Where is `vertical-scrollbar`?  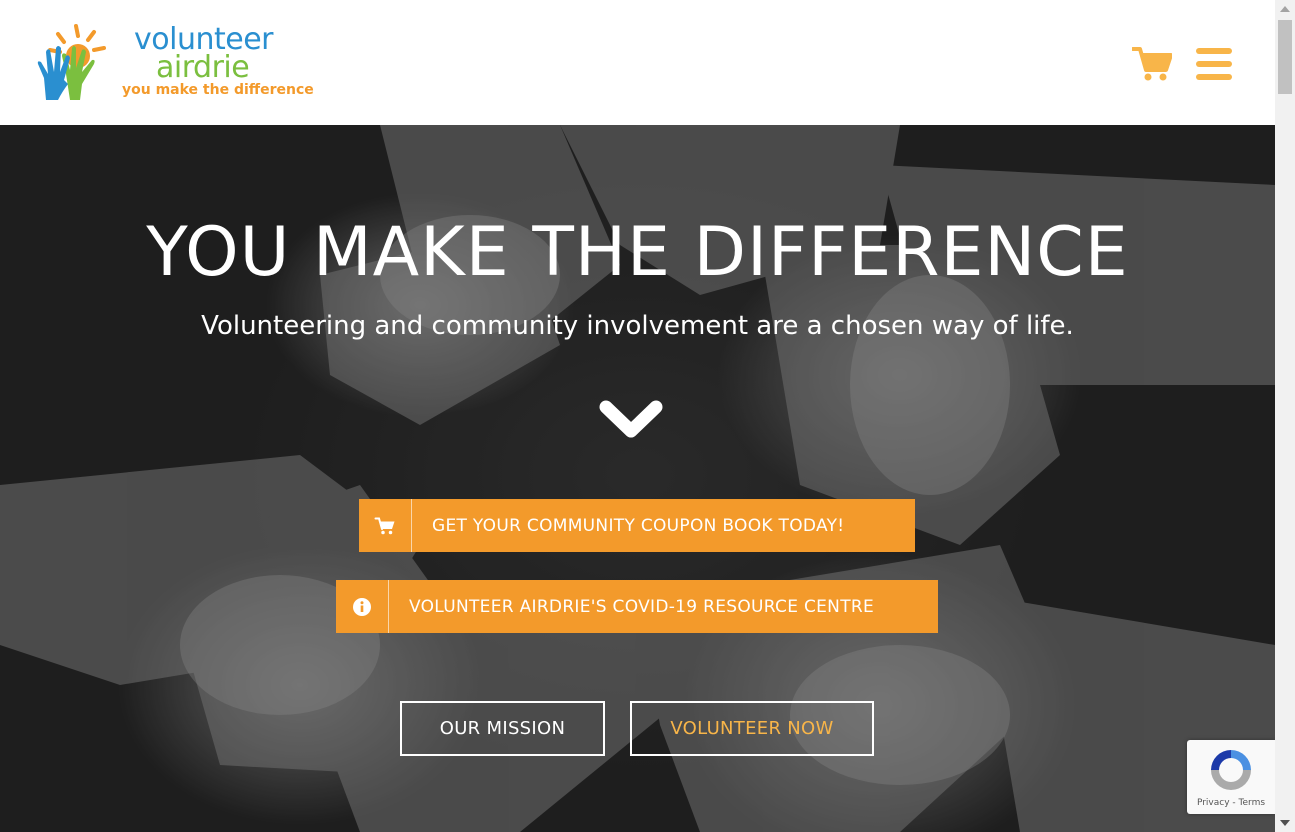 vertical-scrollbar is located at coordinates (1285, 416).